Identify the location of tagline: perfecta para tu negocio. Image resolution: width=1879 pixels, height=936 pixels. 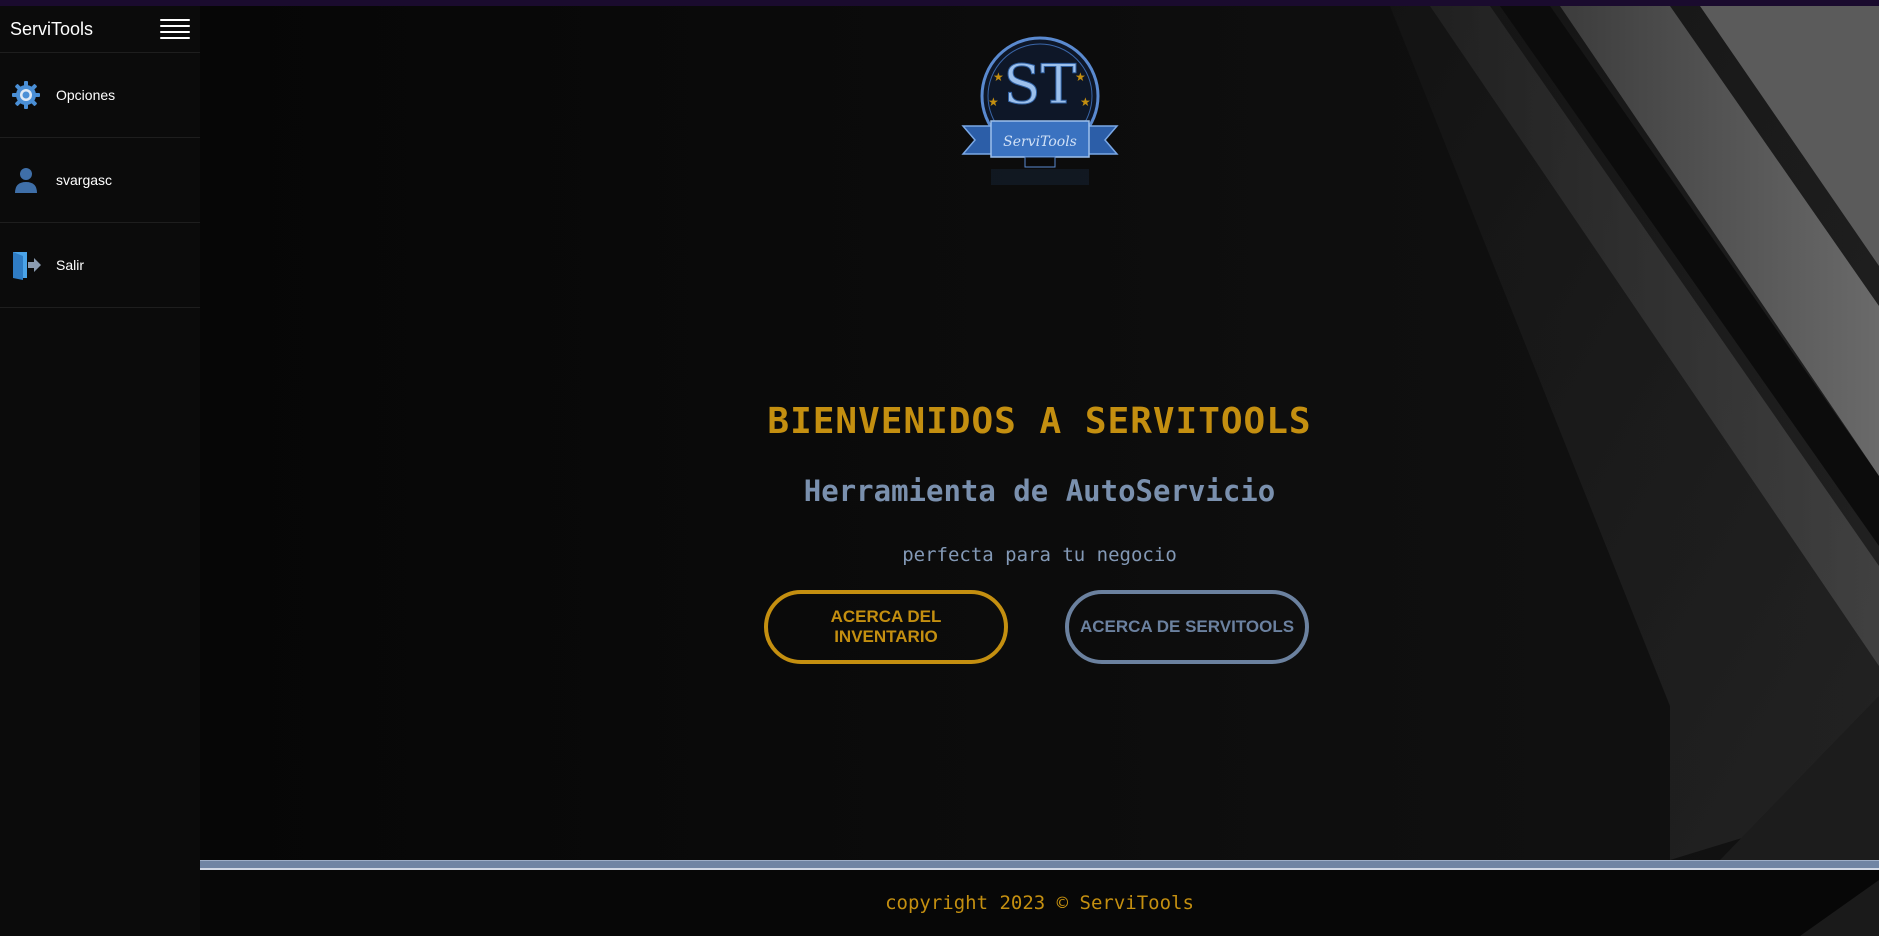
(1039, 555).